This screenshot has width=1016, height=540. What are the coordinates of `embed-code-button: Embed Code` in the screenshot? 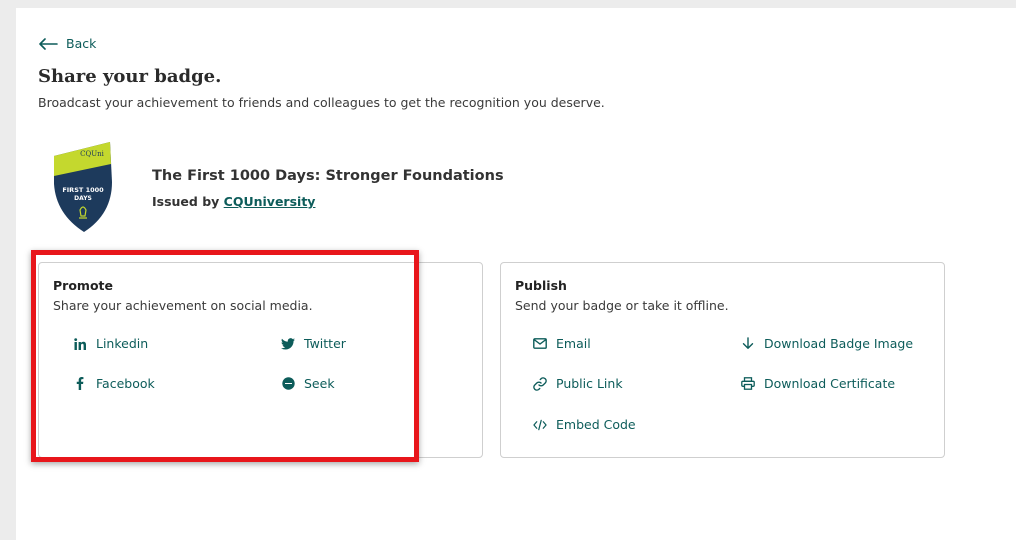 It's located at (584, 424).